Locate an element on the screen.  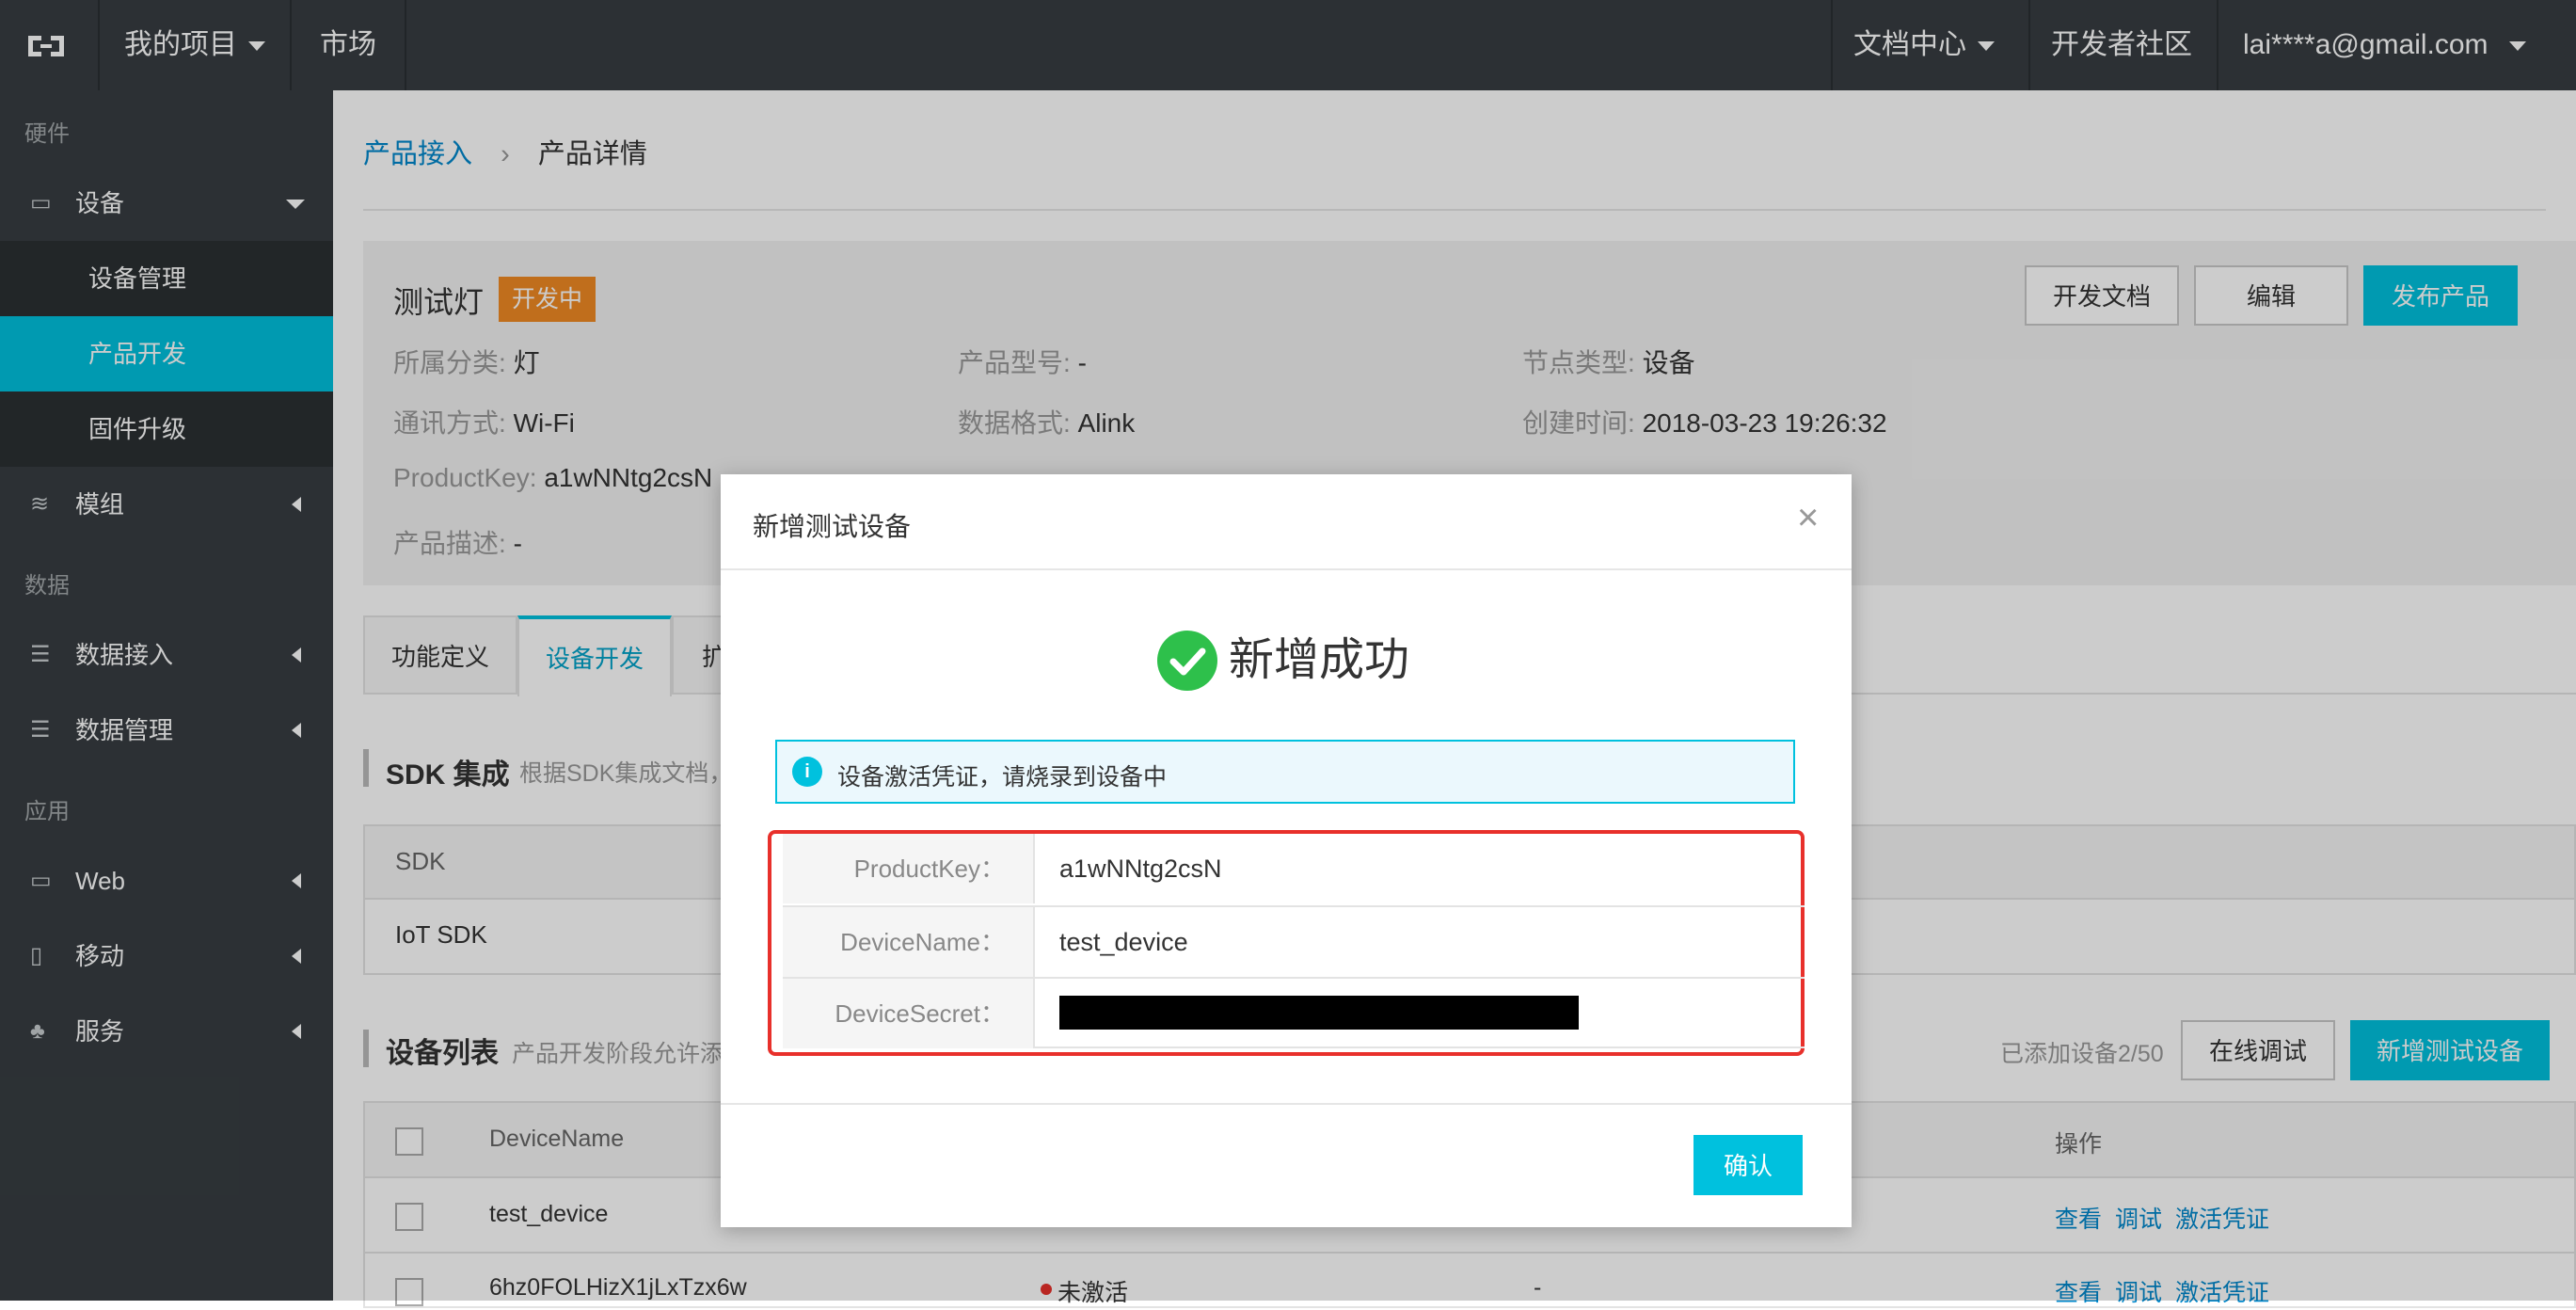
close-icon: × is located at coordinates (1808, 517).